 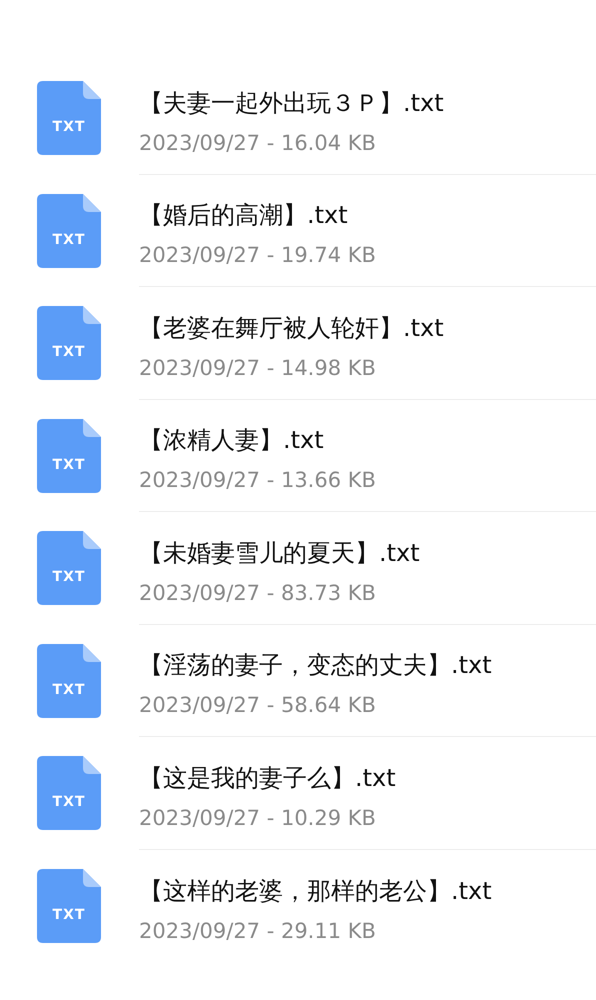 What do you see at coordinates (258, 818) in the screenshot?
I see `file-details: 2023/09/27 - 10.29 KB` at bounding box center [258, 818].